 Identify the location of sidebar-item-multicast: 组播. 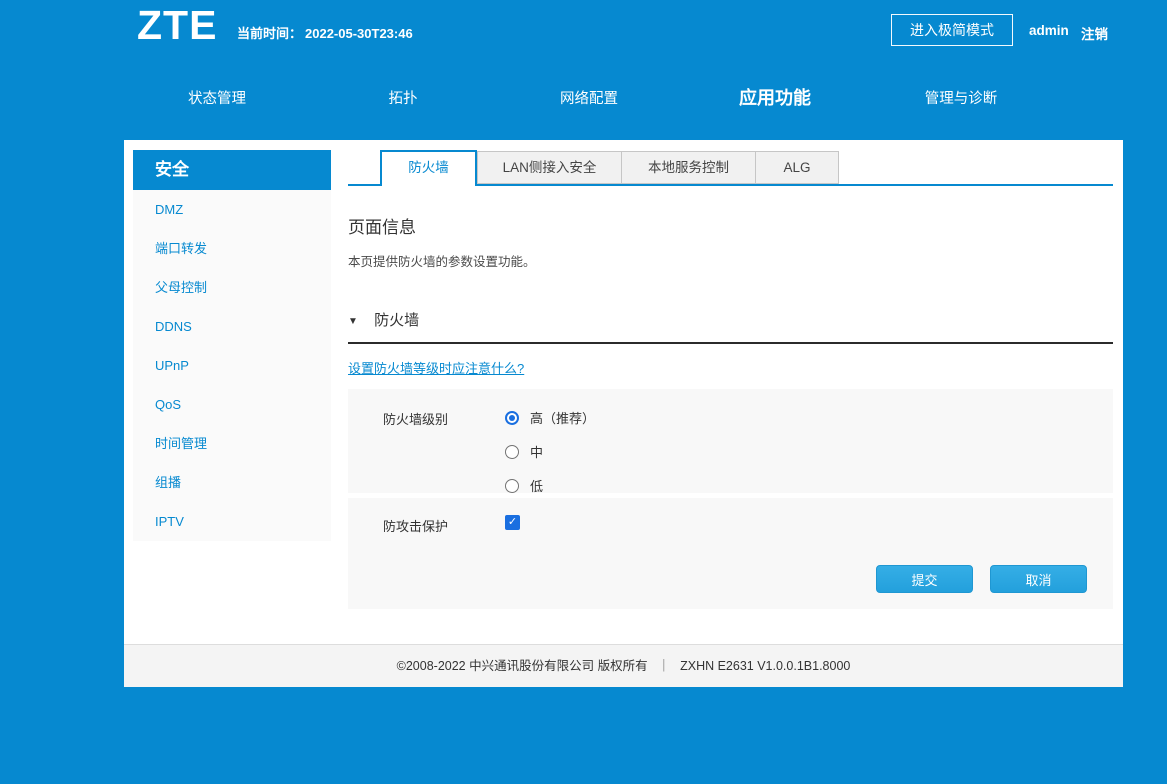
(232, 482).